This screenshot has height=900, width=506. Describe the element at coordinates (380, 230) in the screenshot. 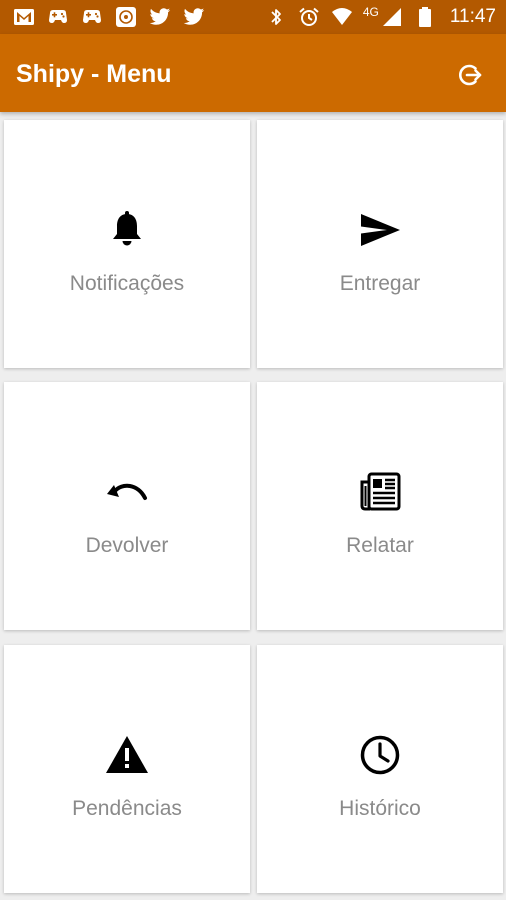

I see `send-icon` at that location.